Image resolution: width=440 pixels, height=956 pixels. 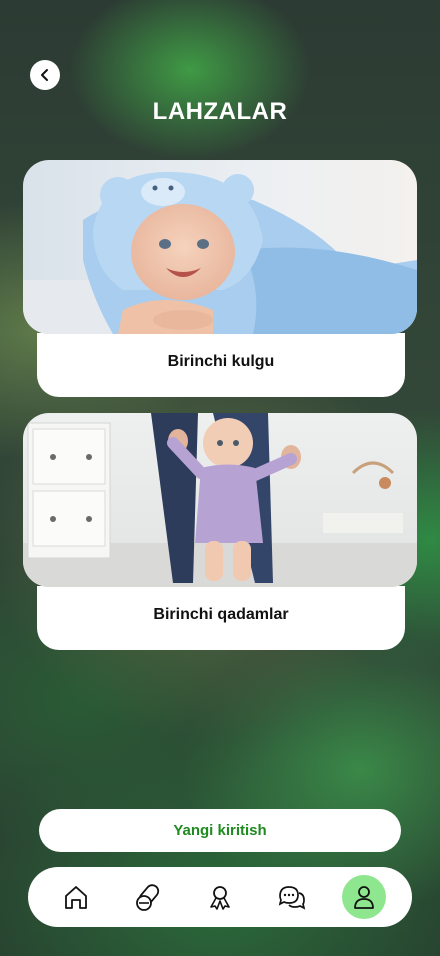 I want to click on home-icon, so click(x=76, y=897).